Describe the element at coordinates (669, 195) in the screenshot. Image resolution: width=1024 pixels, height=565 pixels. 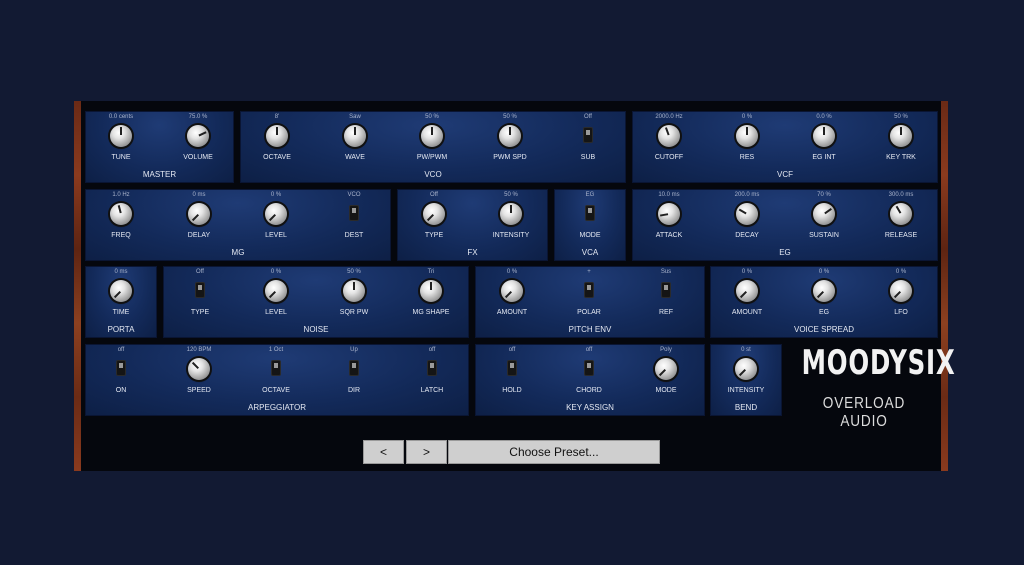
I see `attack-value: 10.0 ms` at that location.